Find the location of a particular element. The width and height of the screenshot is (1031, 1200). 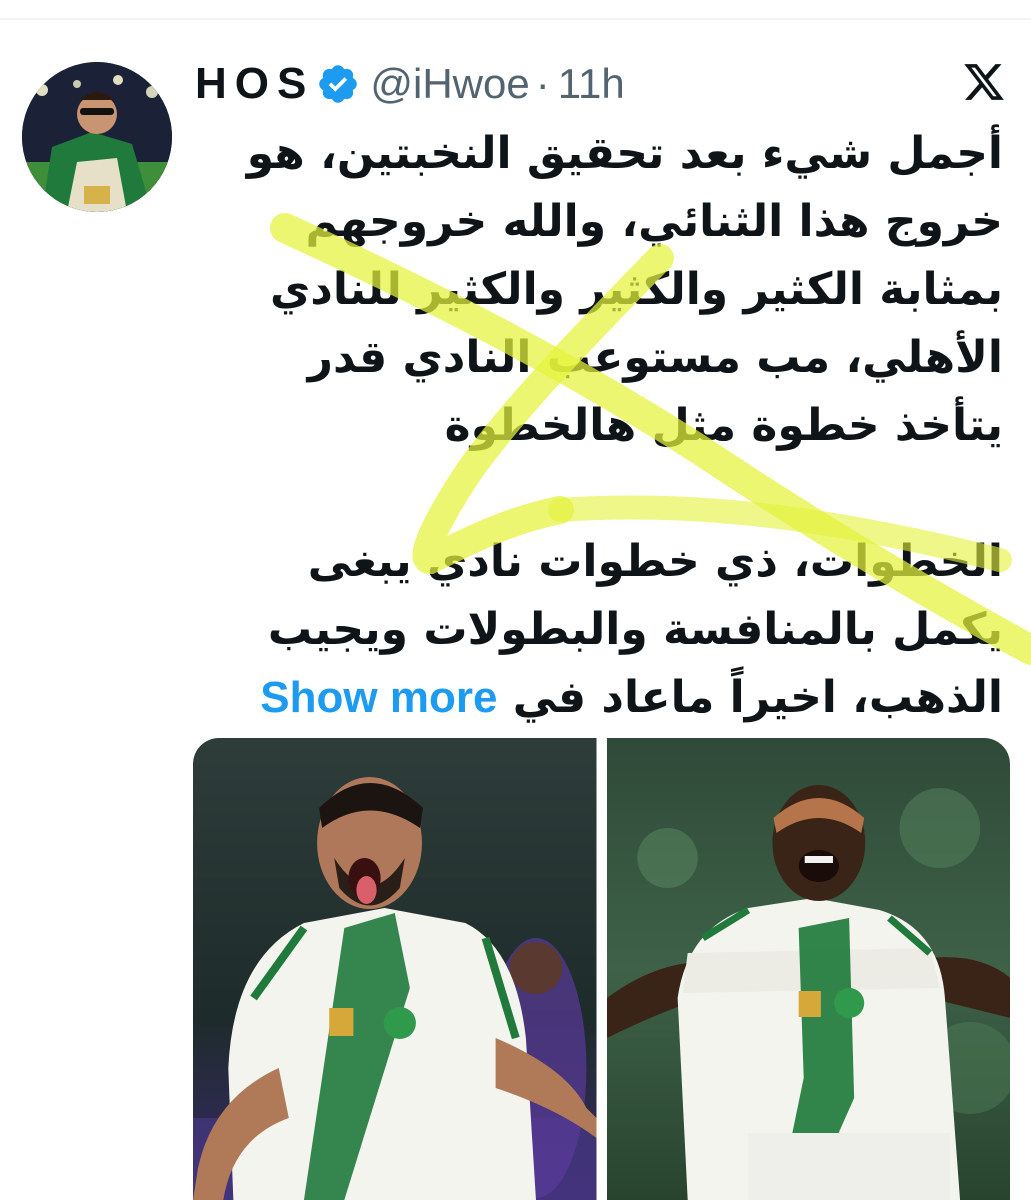

avatar is located at coordinates (97, 137).